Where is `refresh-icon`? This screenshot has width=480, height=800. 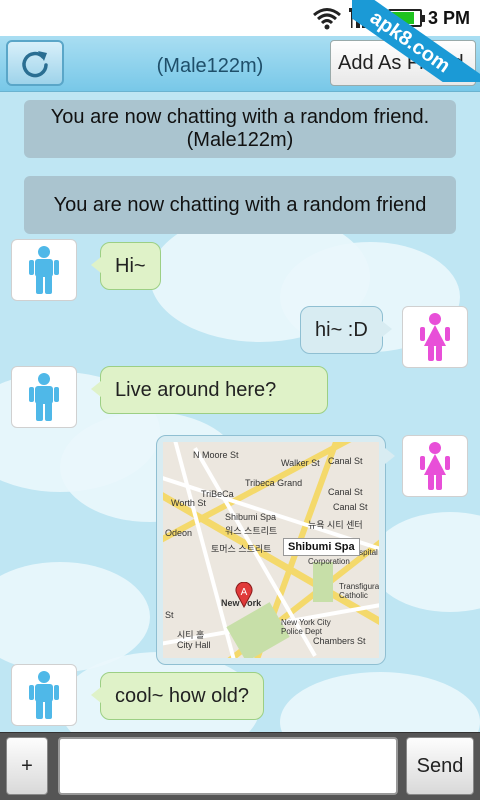
refresh-icon is located at coordinates (35, 64).